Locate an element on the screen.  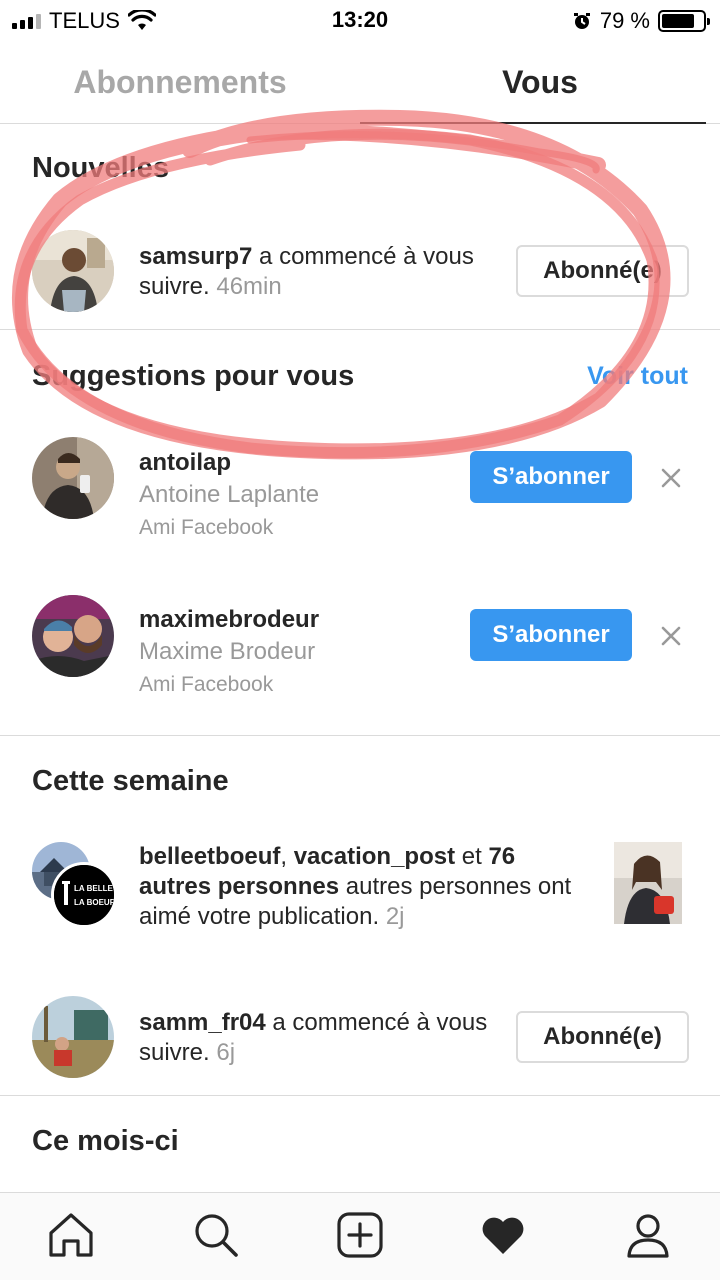
section-title-suggestions: Suggestions pour vous is located at coordinates (193, 376).